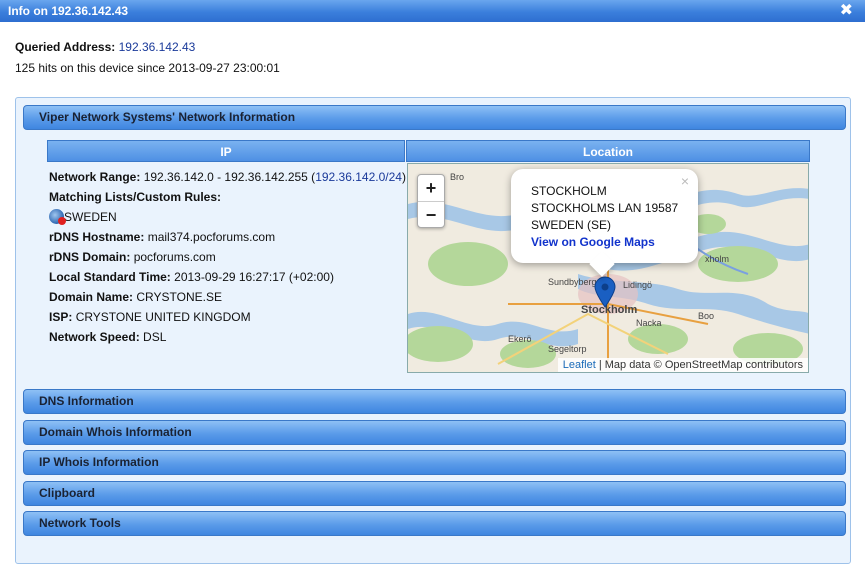 The image size is (865, 578). What do you see at coordinates (174, 257) in the screenshot?
I see `rdns-domain-value: pocforums.com` at bounding box center [174, 257].